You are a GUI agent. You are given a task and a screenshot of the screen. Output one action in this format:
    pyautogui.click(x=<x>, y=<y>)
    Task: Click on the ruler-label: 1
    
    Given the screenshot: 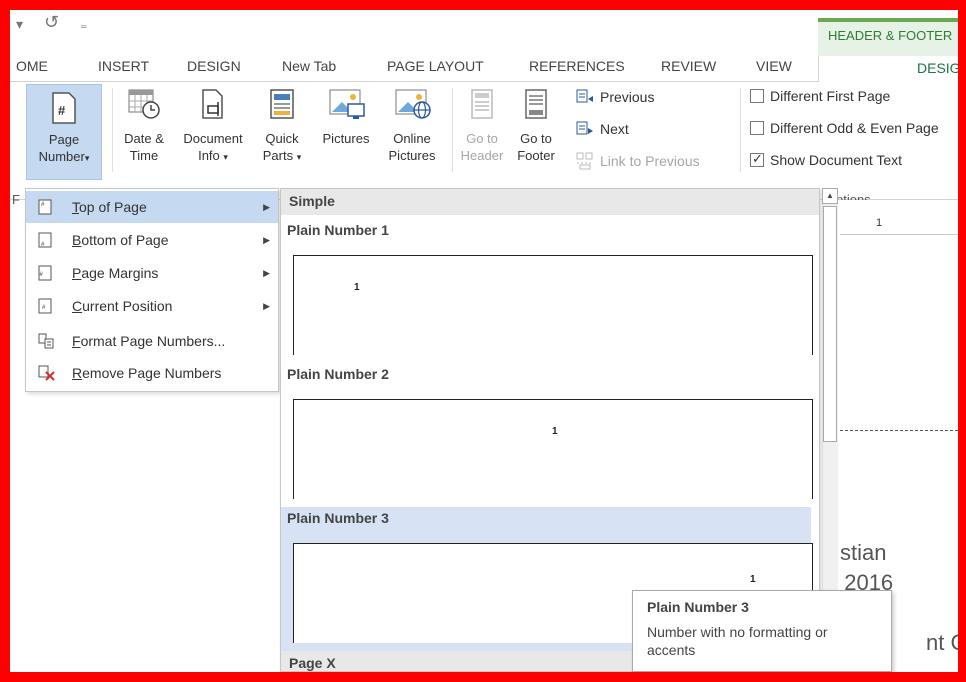 What is the action you would take?
    pyautogui.click(x=879, y=223)
    